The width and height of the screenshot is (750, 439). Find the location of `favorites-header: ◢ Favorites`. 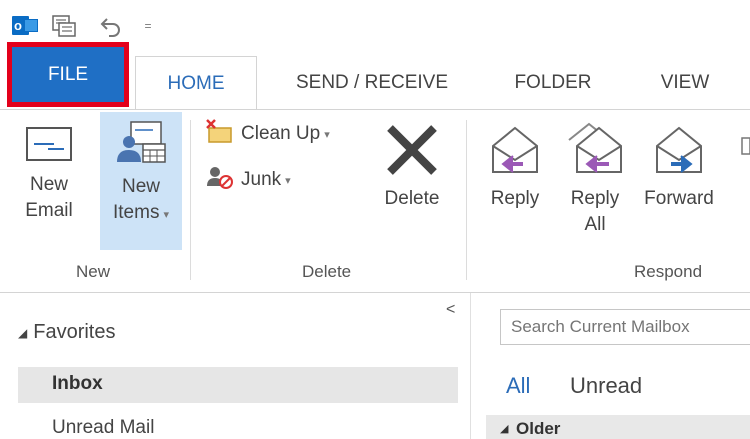

favorites-header: ◢ Favorites is located at coordinates (66, 332).